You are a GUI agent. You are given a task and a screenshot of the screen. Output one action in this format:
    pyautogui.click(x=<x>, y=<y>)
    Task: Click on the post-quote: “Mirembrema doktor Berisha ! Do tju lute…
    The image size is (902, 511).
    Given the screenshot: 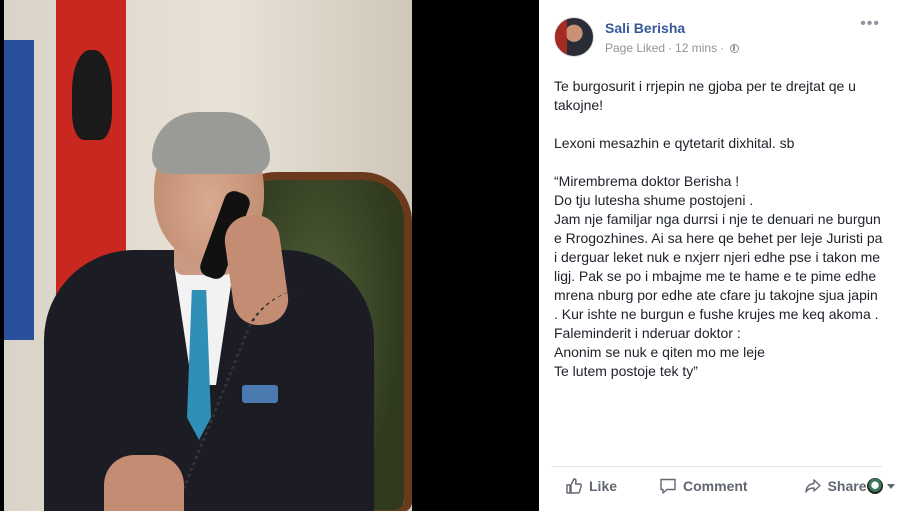 What is the action you would take?
    pyautogui.click(x=718, y=276)
    